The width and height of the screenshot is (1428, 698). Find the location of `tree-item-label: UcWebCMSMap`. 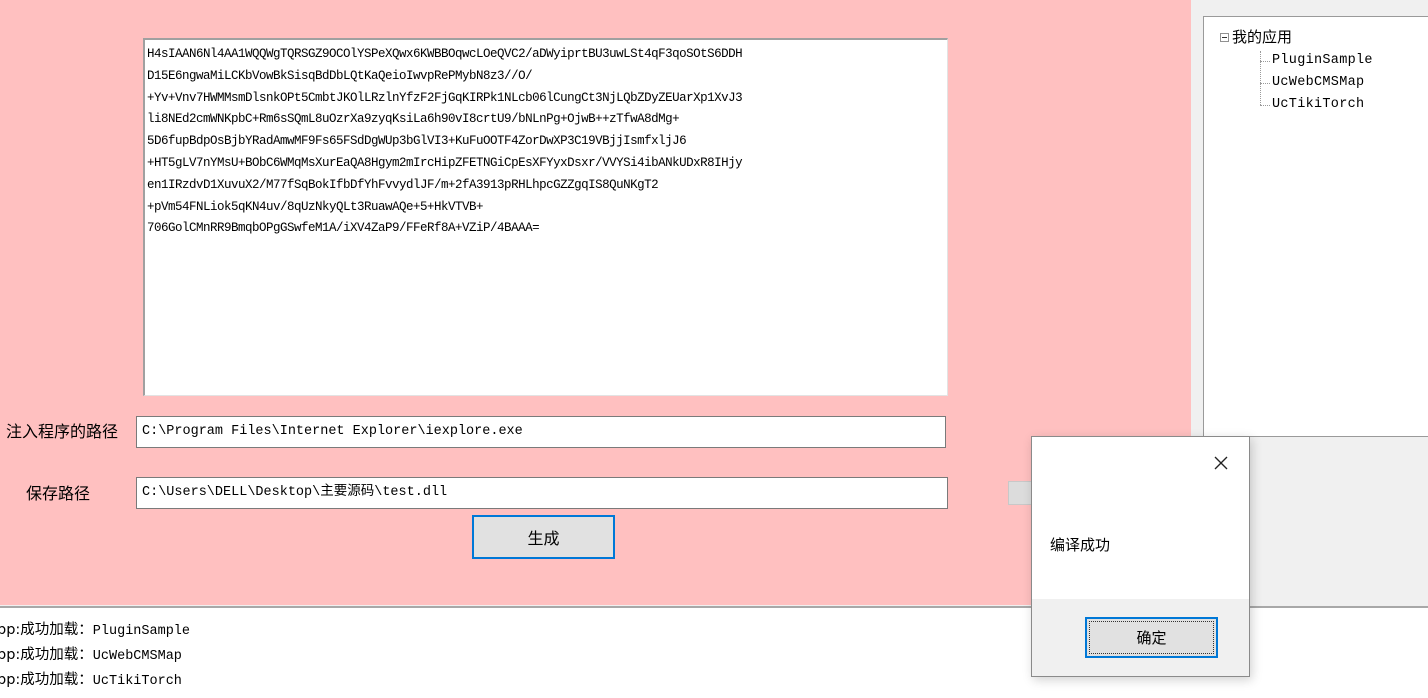

tree-item-label: UcWebCMSMap is located at coordinates (1318, 82).